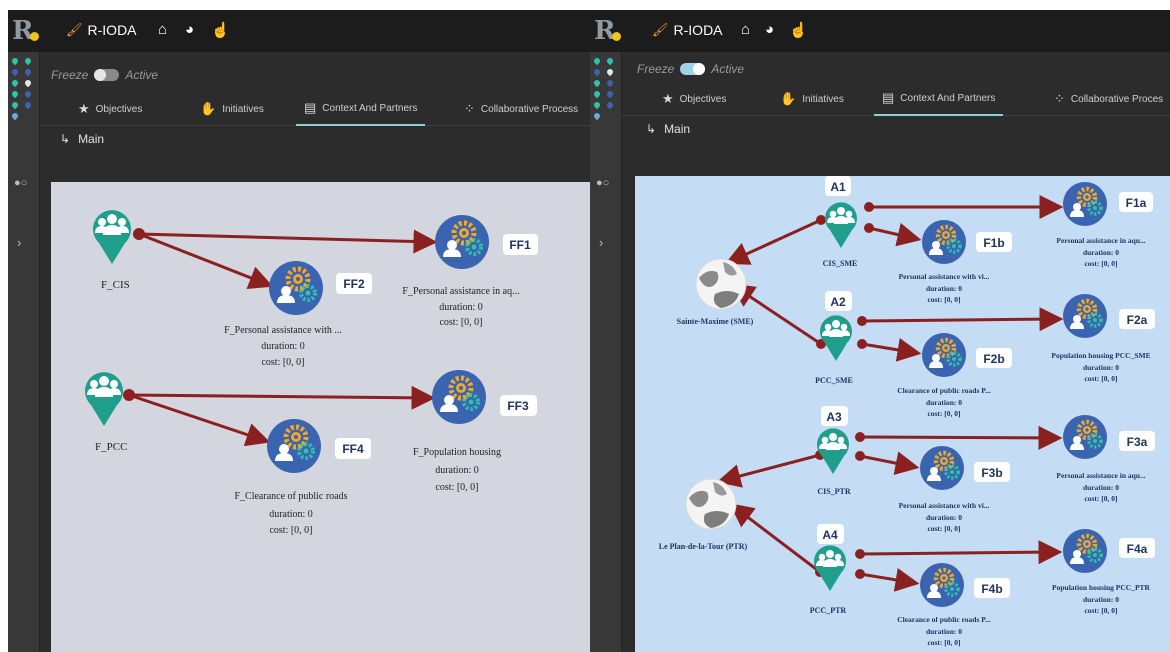 The image size is (1170, 652). What do you see at coordinates (889, 580) in the screenshot?
I see `edge-a4-f4b` at bounding box center [889, 580].